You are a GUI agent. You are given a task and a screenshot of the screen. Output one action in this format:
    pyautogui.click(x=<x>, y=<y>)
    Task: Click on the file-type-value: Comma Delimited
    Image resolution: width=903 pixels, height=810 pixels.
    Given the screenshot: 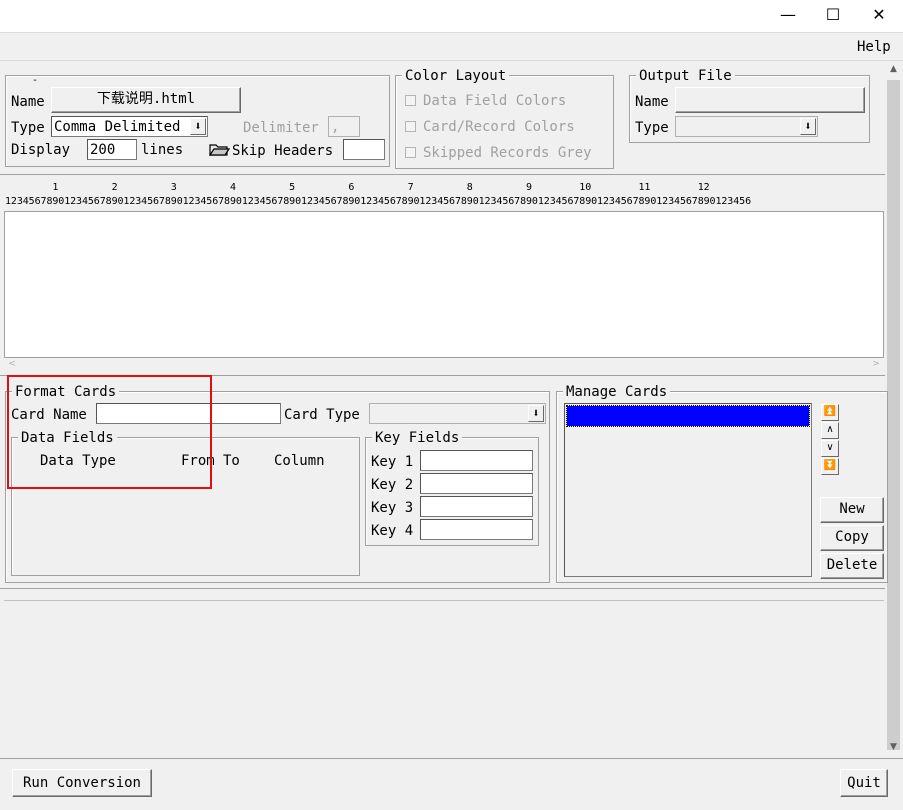 What is the action you would take?
    pyautogui.click(x=117, y=127)
    